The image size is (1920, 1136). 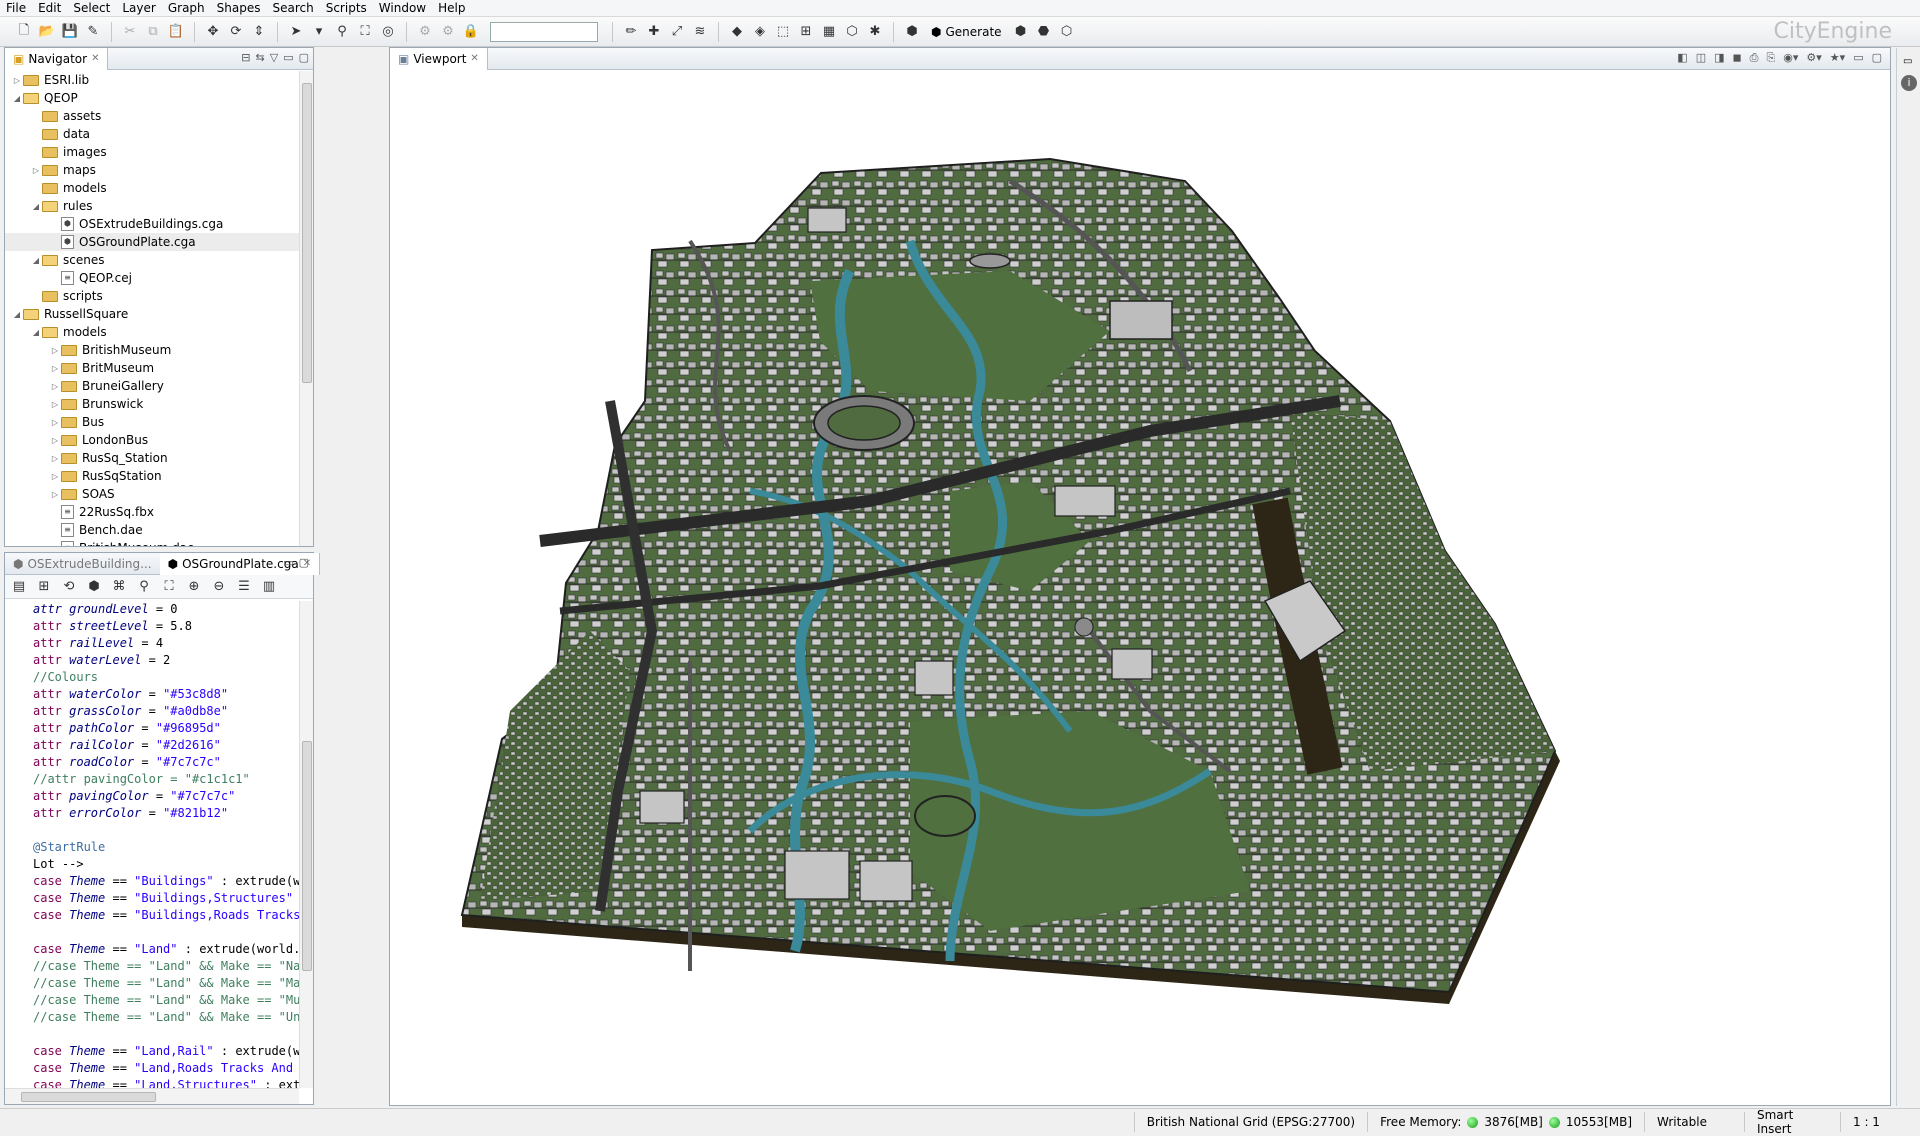 I want to click on model-icon: ⬢, so click(x=912, y=32).